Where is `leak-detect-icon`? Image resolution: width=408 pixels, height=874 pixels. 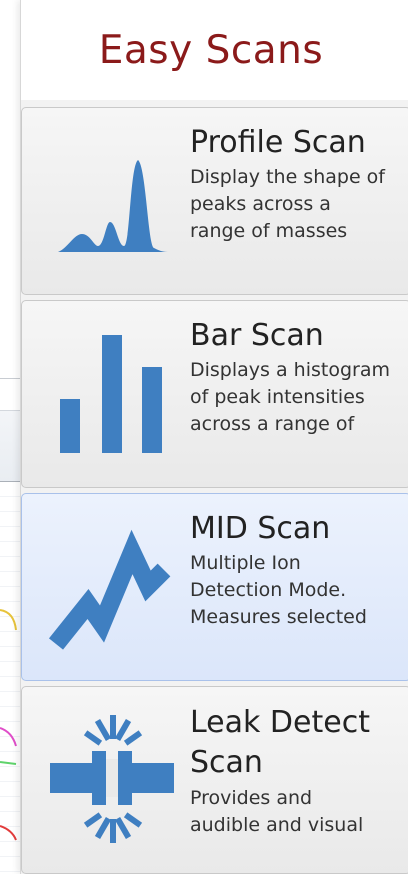
leak-detect-icon is located at coordinates (112, 779).